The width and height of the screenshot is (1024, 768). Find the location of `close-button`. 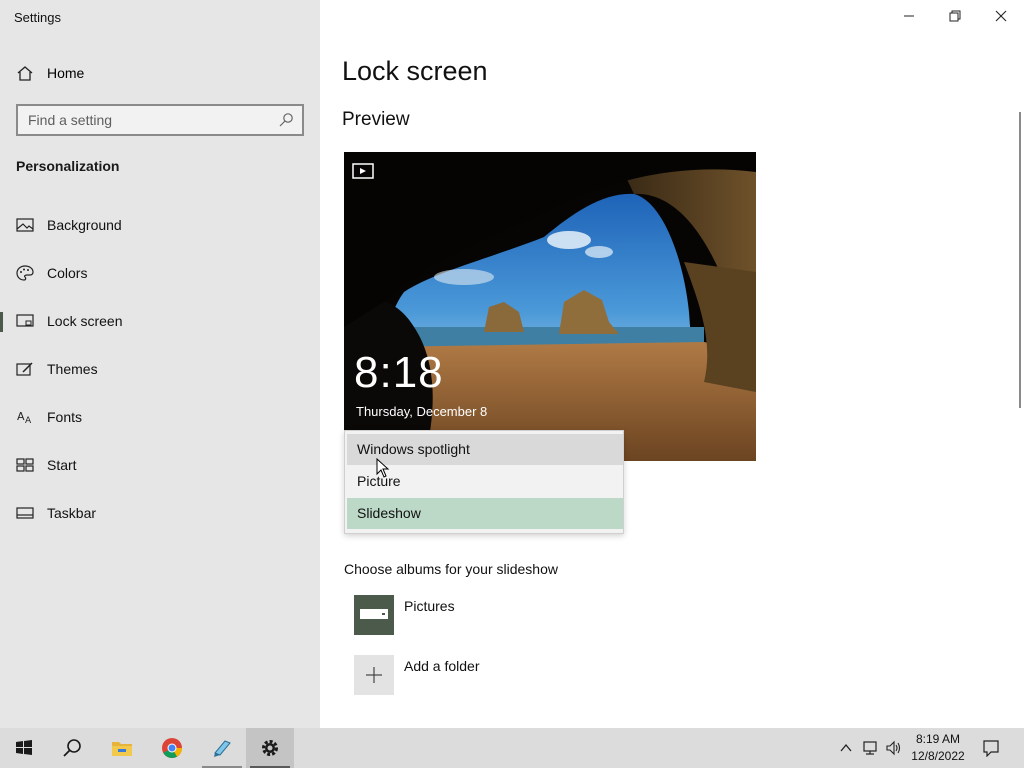

close-button is located at coordinates (1001, 16).